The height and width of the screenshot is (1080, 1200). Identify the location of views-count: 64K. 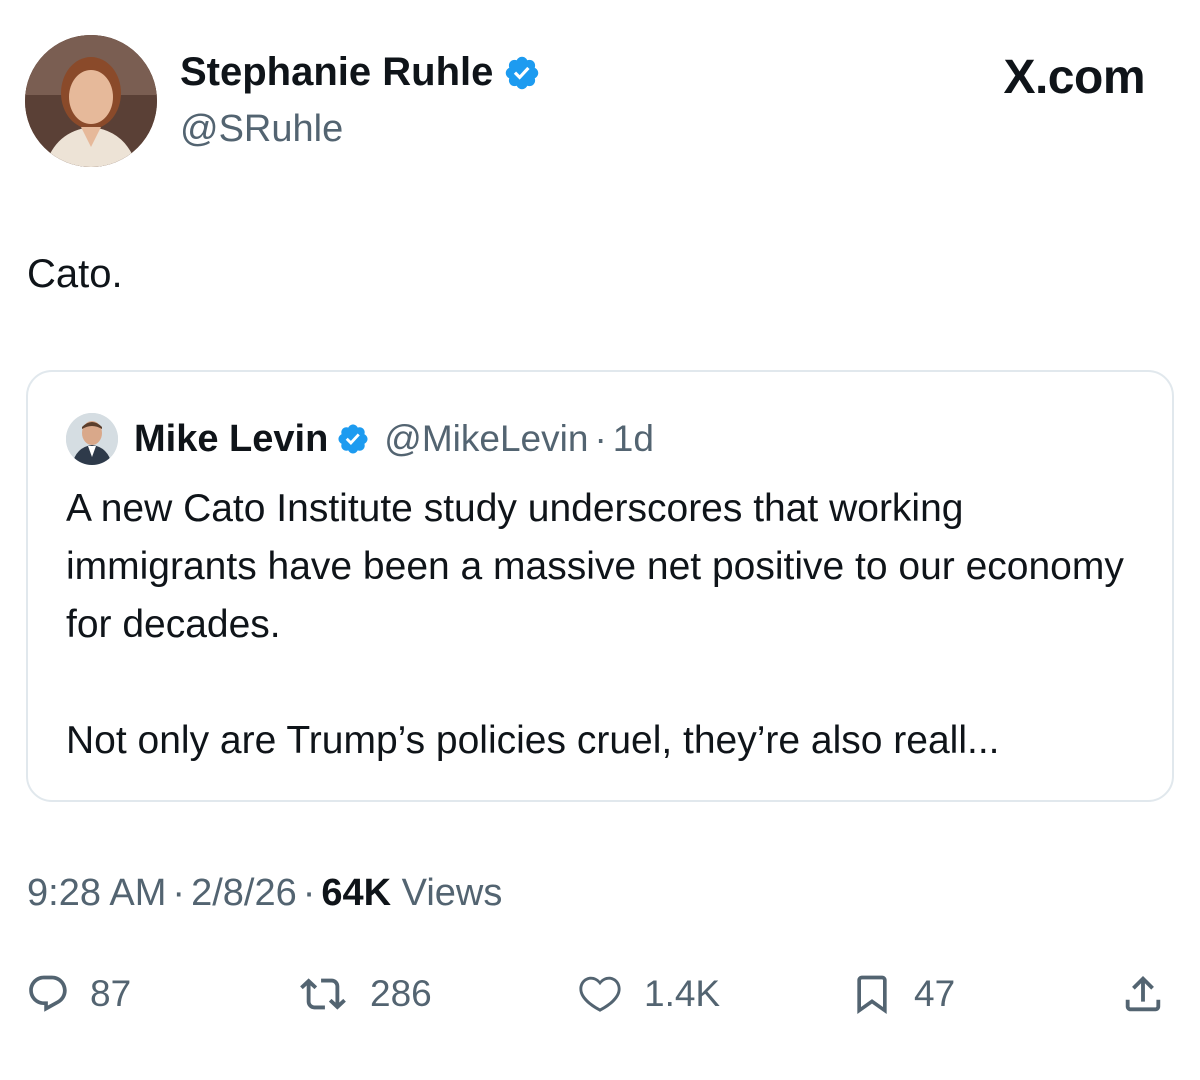
(356, 893).